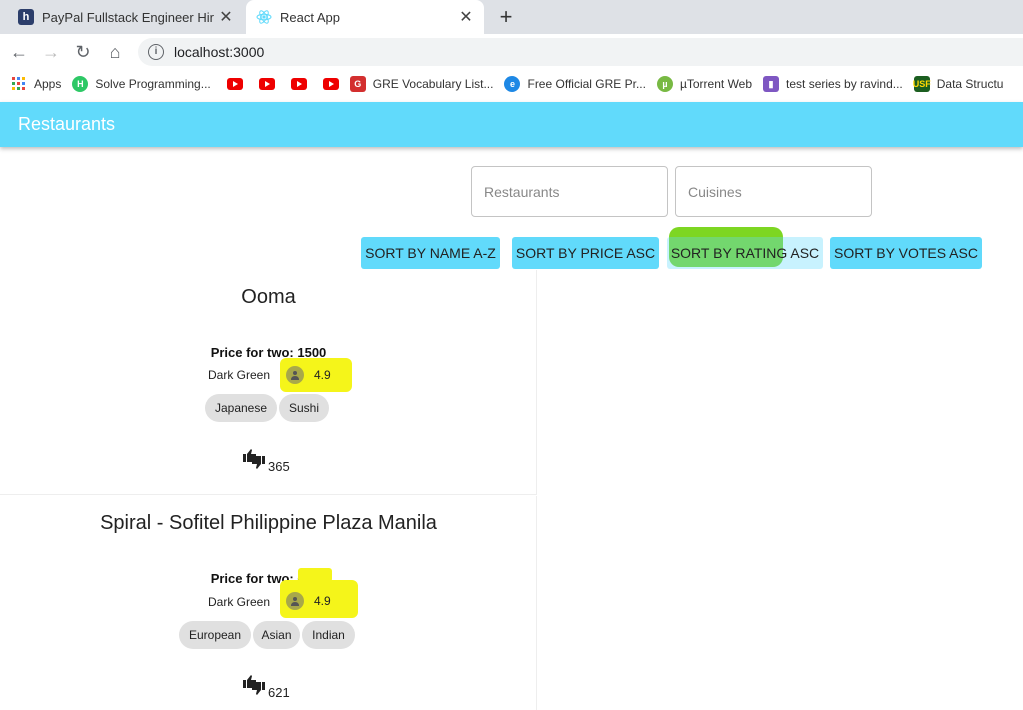 This screenshot has width=1023, height=710. Describe the element at coordinates (19, 52) in the screenshot. I see `back-icon: ←` at that location.